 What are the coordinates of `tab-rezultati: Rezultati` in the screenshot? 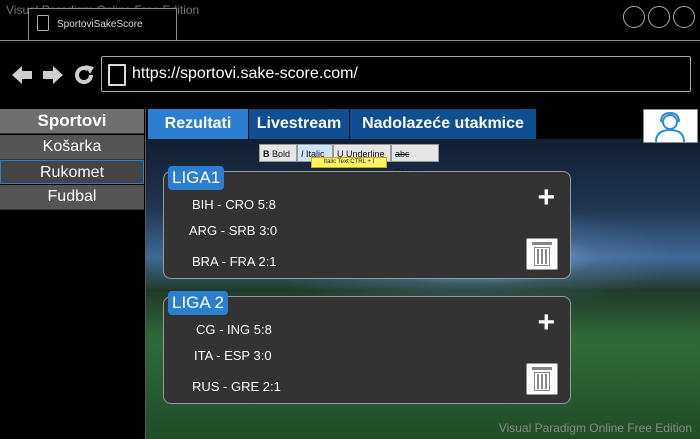 It's located at (198, 124).